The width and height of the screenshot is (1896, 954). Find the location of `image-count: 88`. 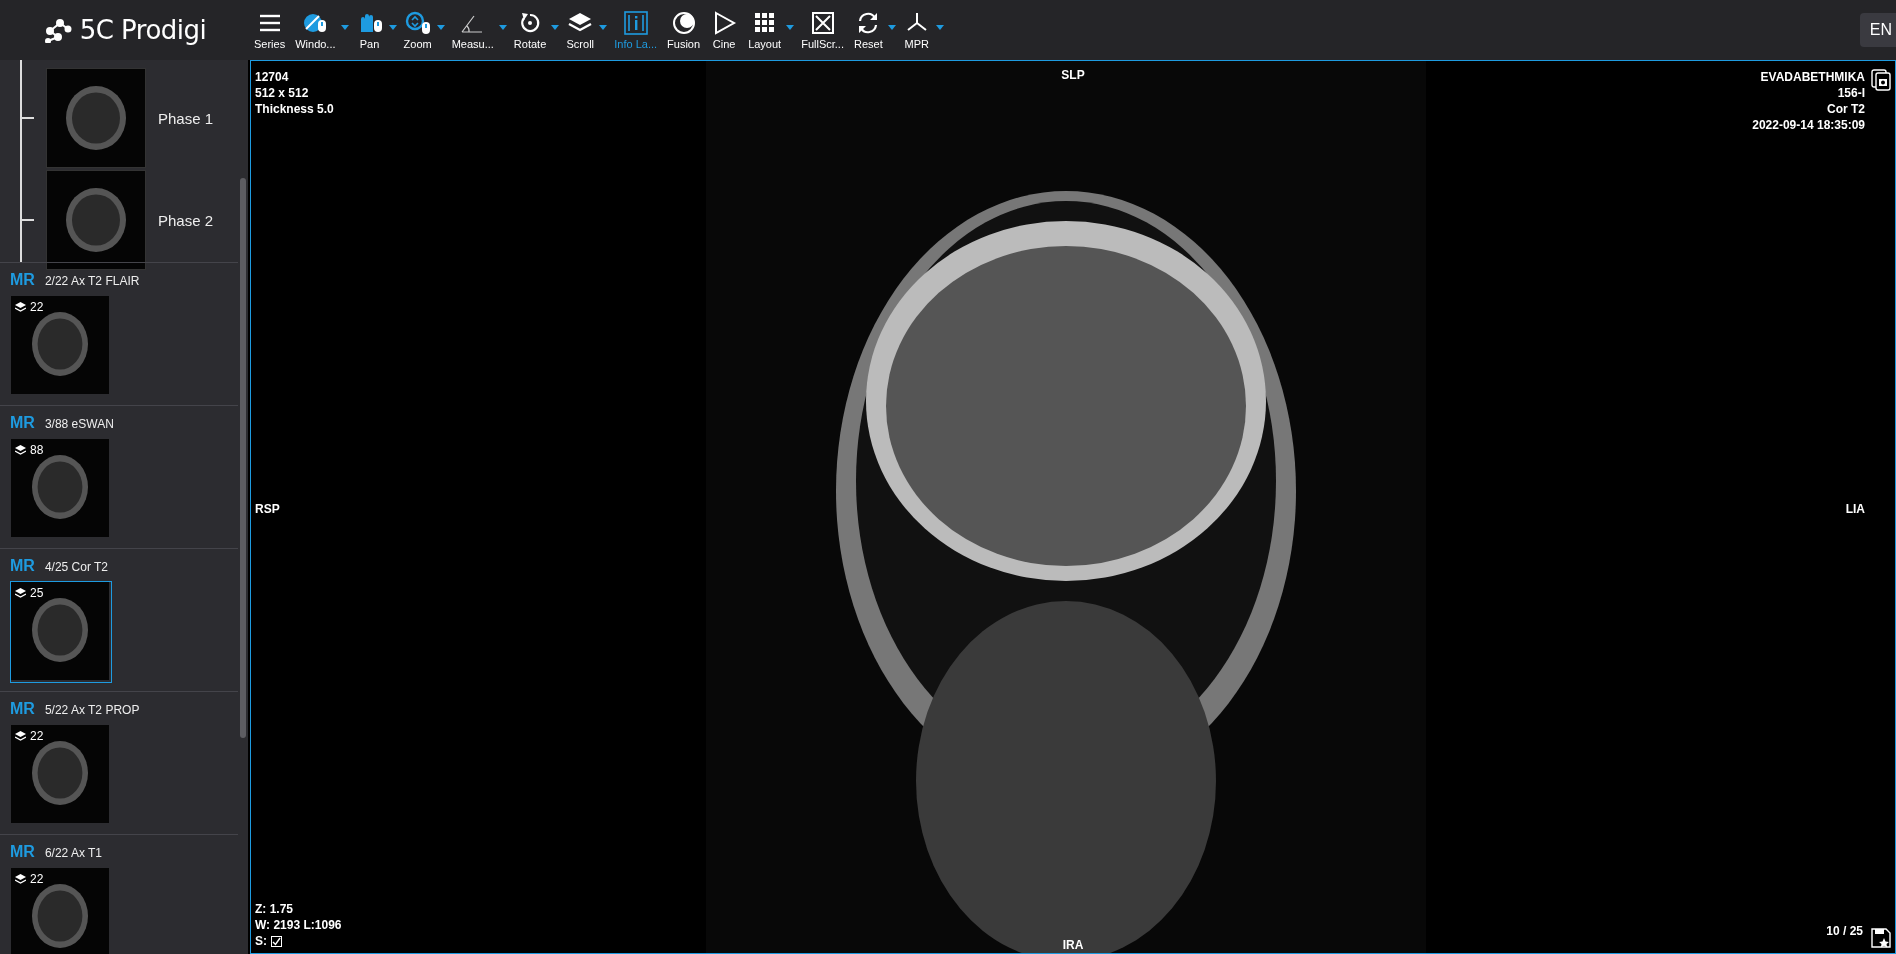

image-count: 88 is located at coordinates (37, 450).